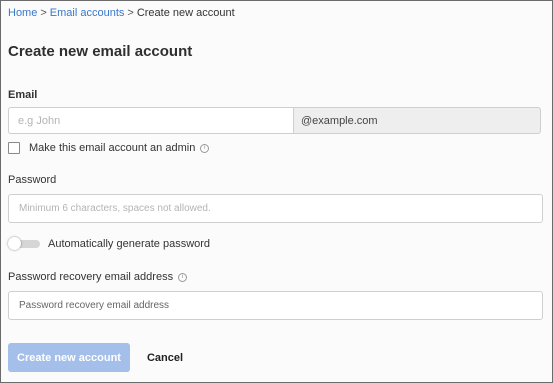 This screenshot has height=383, width=553. What do you see at coordinates (100, 51) in the screenshot?
I see `page-title: Create new email account` at bounding box center [100, 51].